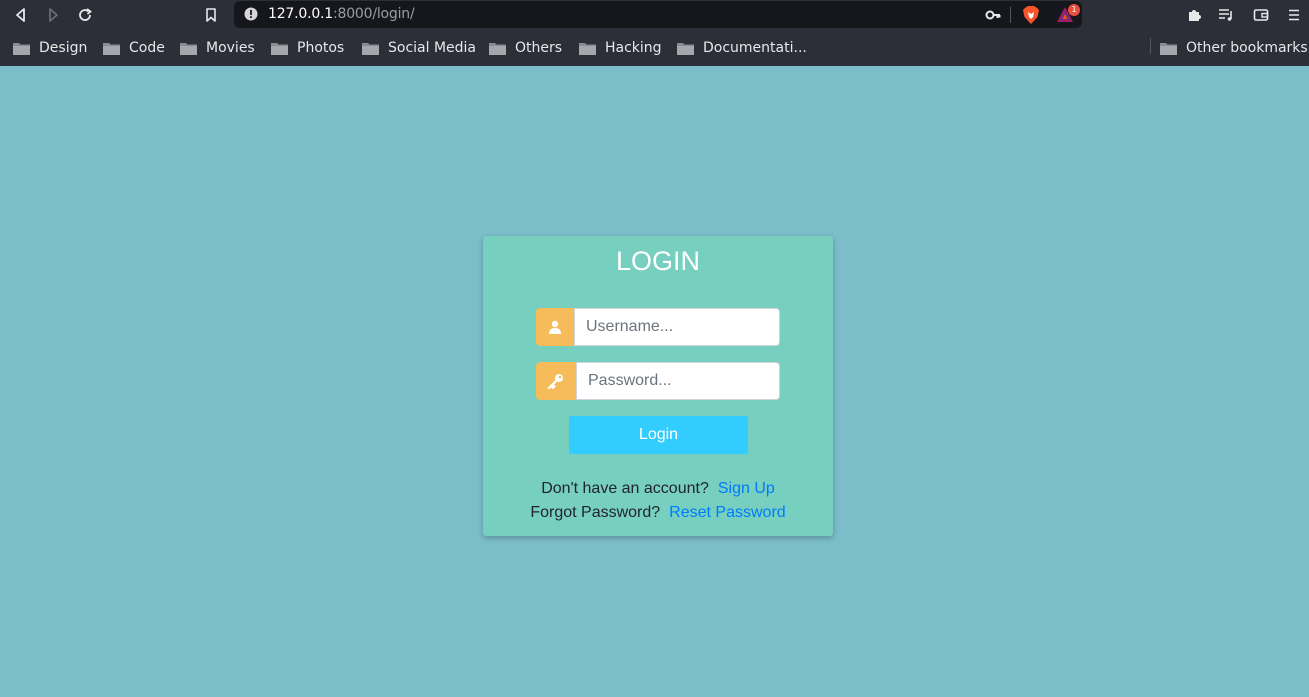 This screenshot has height=697, width=1309. What do you see at coordinates (1010, 15) in the screenshot?
I see `address-bar-divider` at bounding box center [1010, 15].